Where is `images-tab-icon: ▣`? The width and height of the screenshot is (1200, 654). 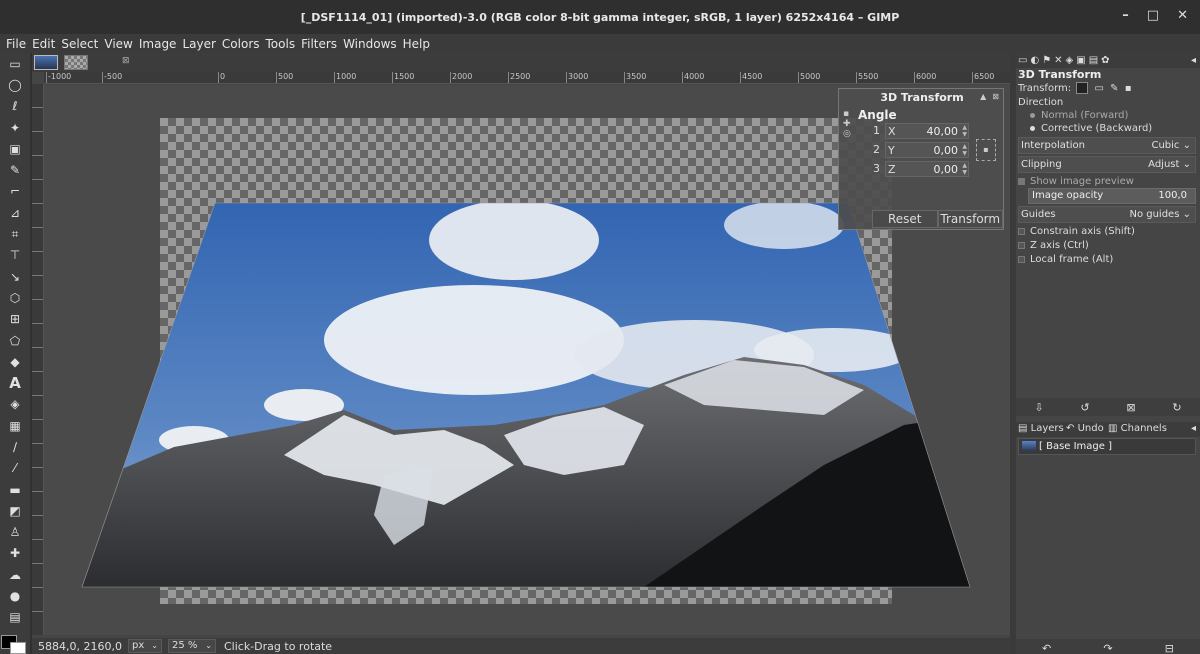 images-tab-icon: ▣ is located at coordinates (1080, 60).